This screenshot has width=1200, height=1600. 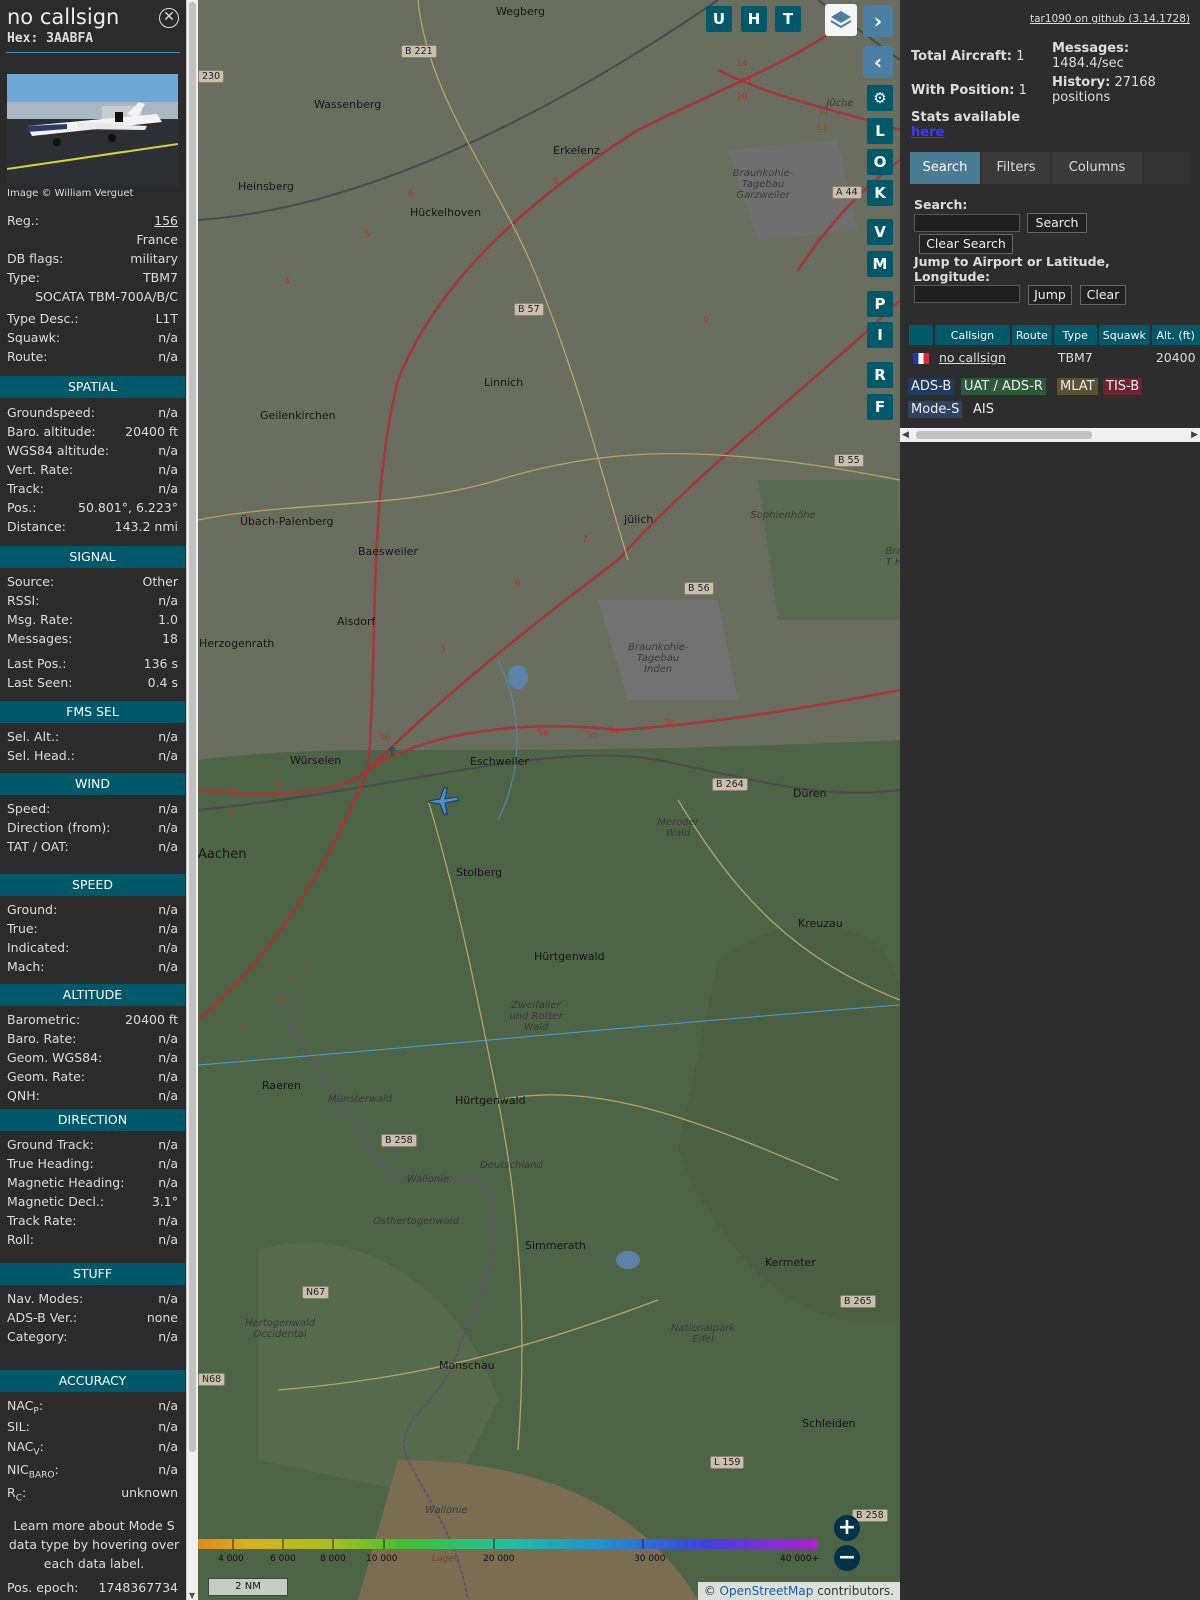 What do you see at coordinates (972, 335) in the screenshot?
I see `column-header-callsign: Callsign` at bounding box center [972, 335].